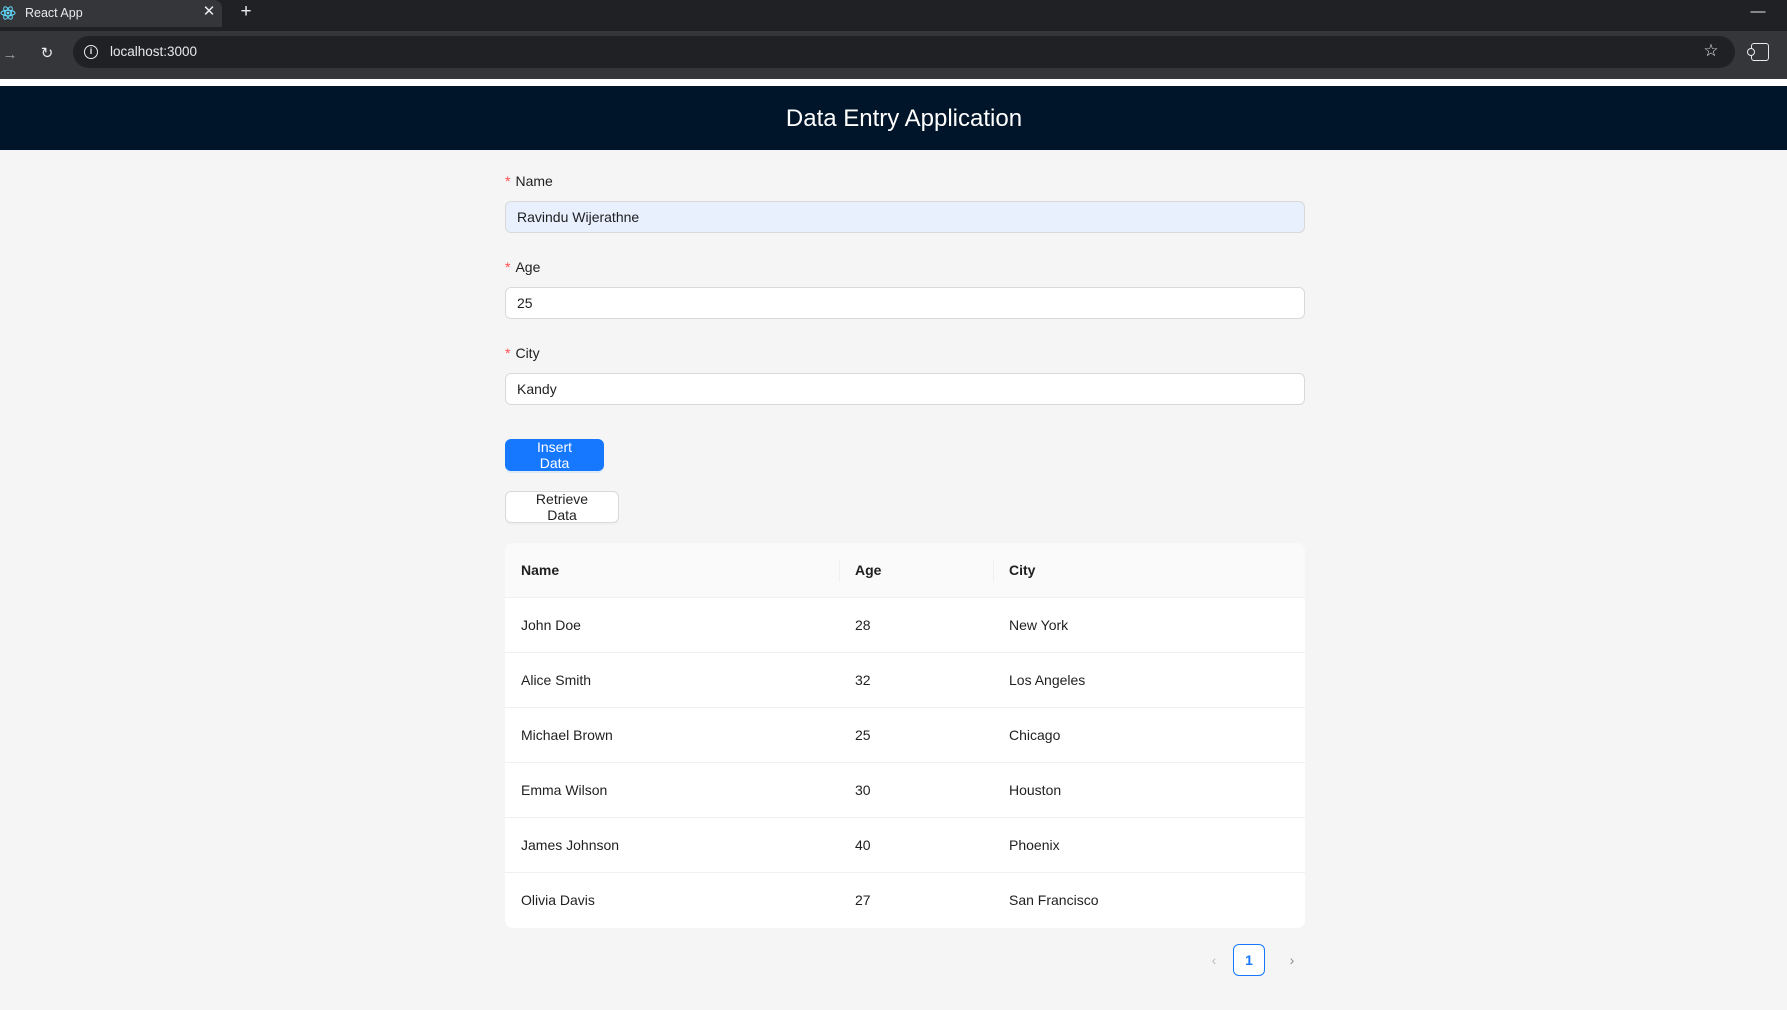 The width and height of the screenshot is (1787, 1010). Describe the element at coordinates (1292, 960) in the screenshot. I see `next-page-icon: ›` at that location.